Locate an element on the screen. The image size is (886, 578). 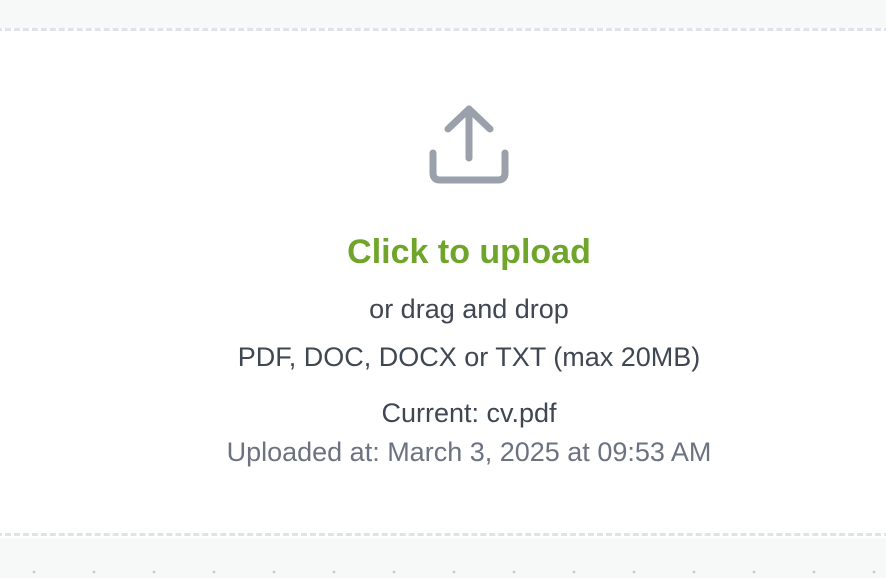
click-to-upload-link: Click to upload is located at coordinates (443, 252).